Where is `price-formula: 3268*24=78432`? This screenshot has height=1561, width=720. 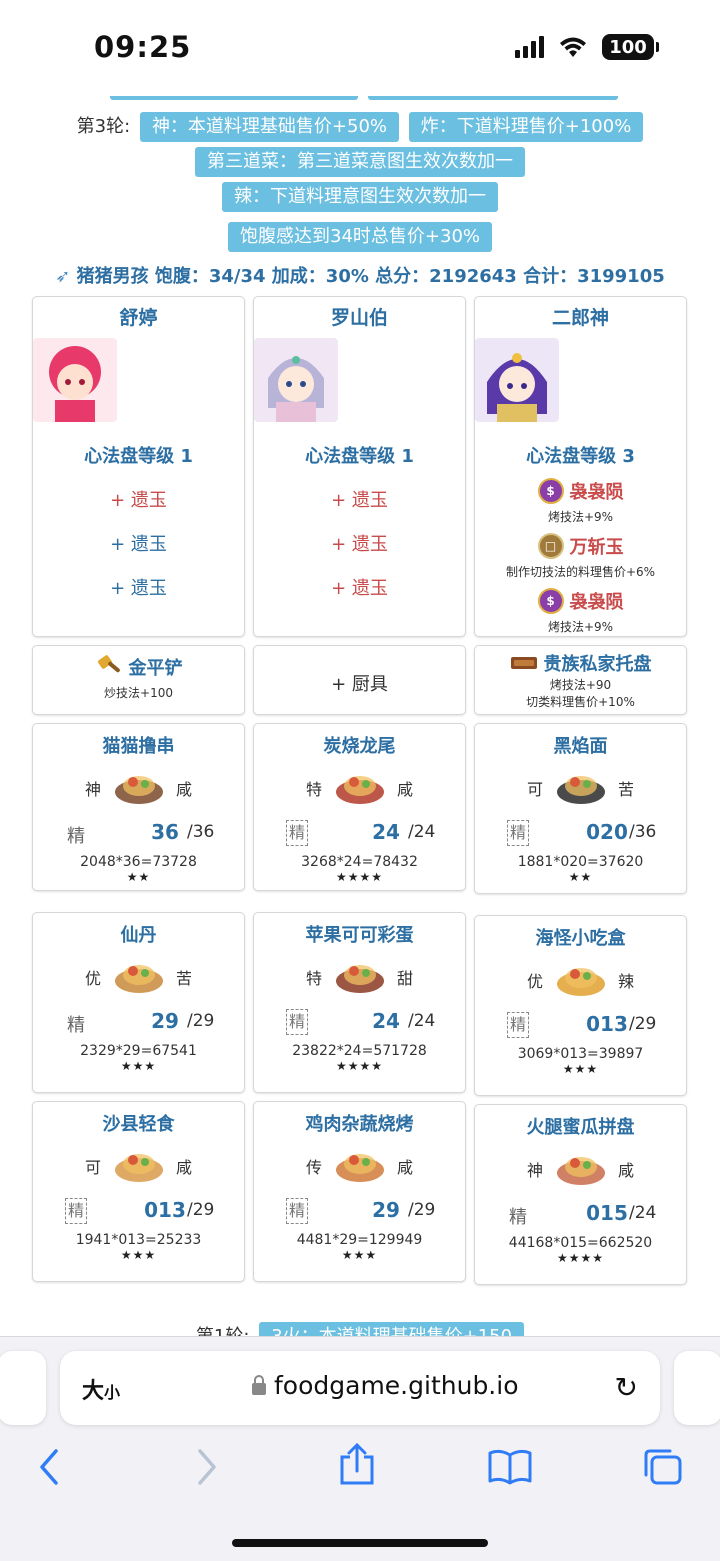 price-formula: 3268*24=78432 is located at coordinates (359, 862).